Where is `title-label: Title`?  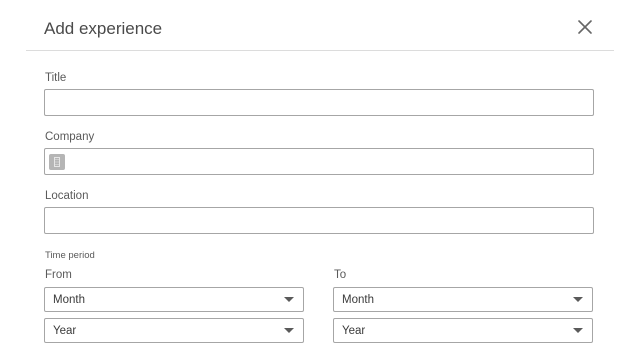 title-label: Title is located at coordinates (56, 78).